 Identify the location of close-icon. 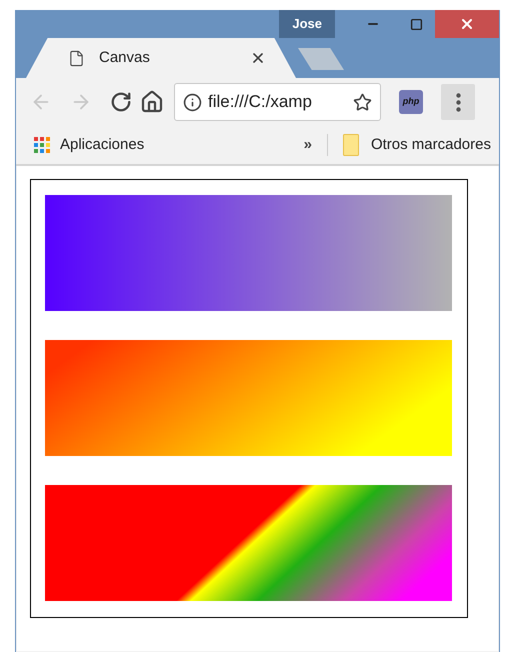
(467, 24).